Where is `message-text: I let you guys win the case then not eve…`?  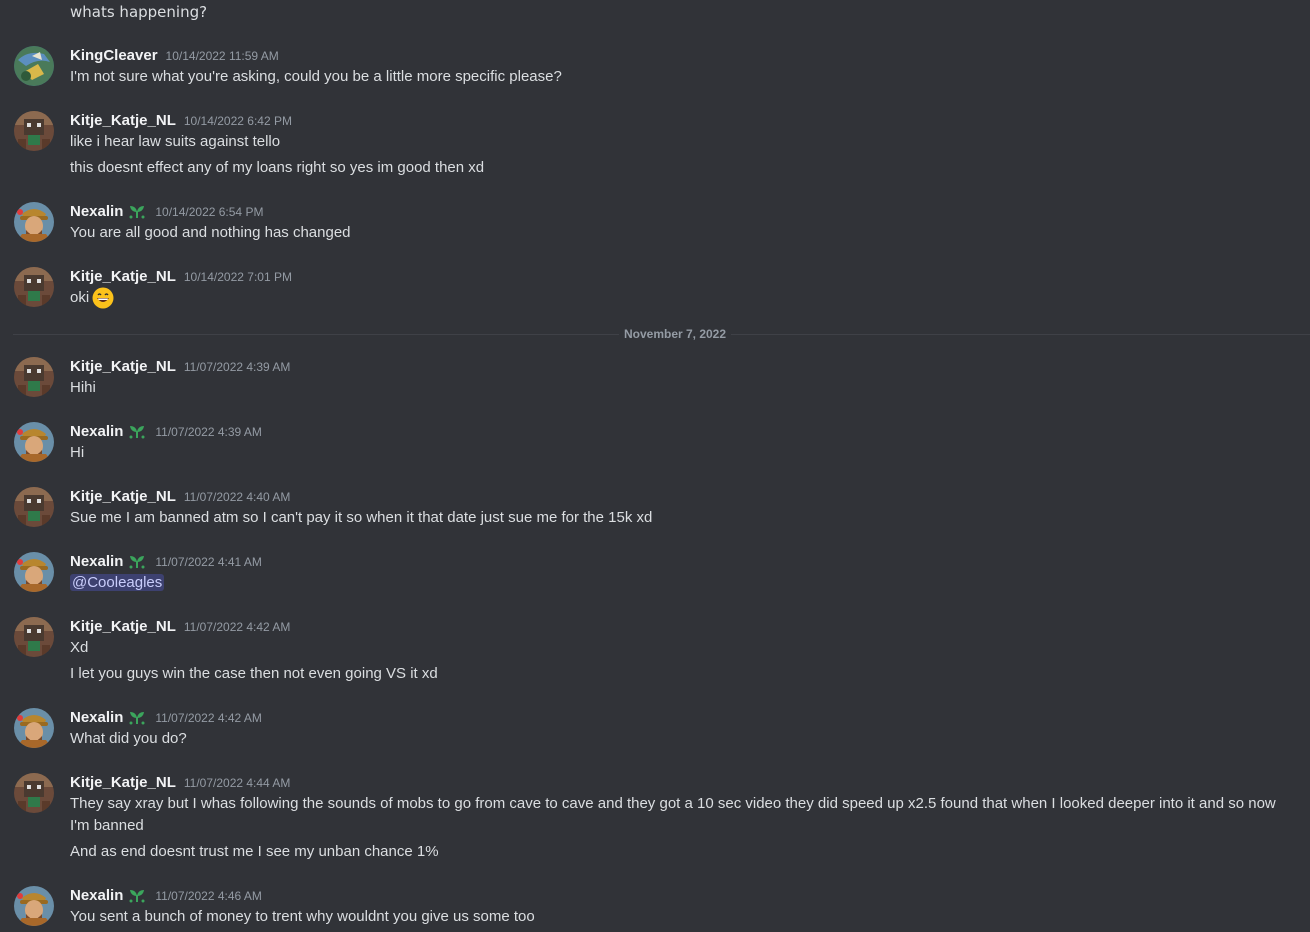 message-text: I let you guys win the case then not eve… is located at coordinates (254, 673).